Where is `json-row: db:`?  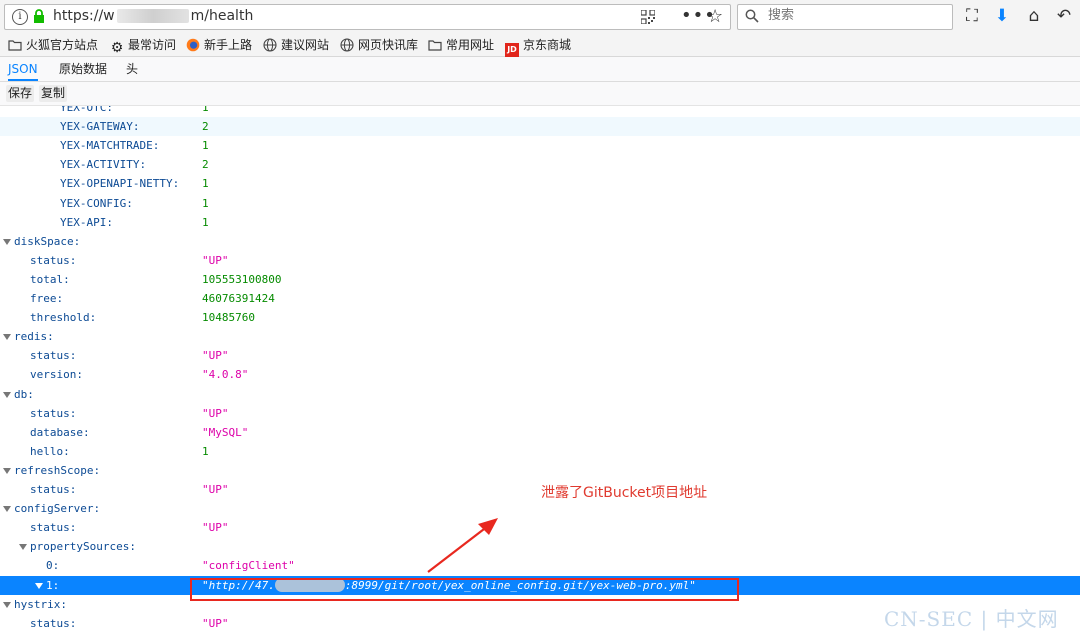
json-row: db: is located at coordinates (540, 394).